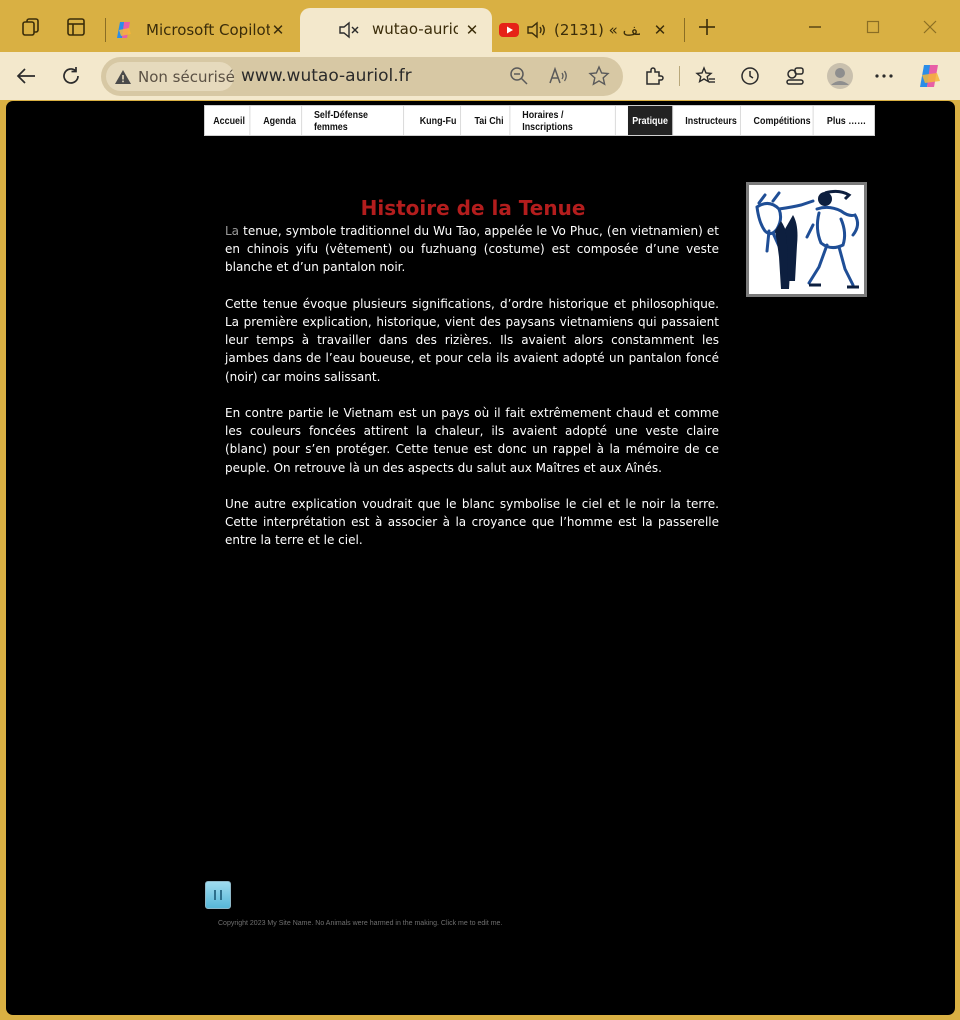 Image resolution: width=960 pixels, height=1020 pixels. I want to click on browser-toolbar: Non sécurisé www.wutao-auriol.fr, so click(480, 76).